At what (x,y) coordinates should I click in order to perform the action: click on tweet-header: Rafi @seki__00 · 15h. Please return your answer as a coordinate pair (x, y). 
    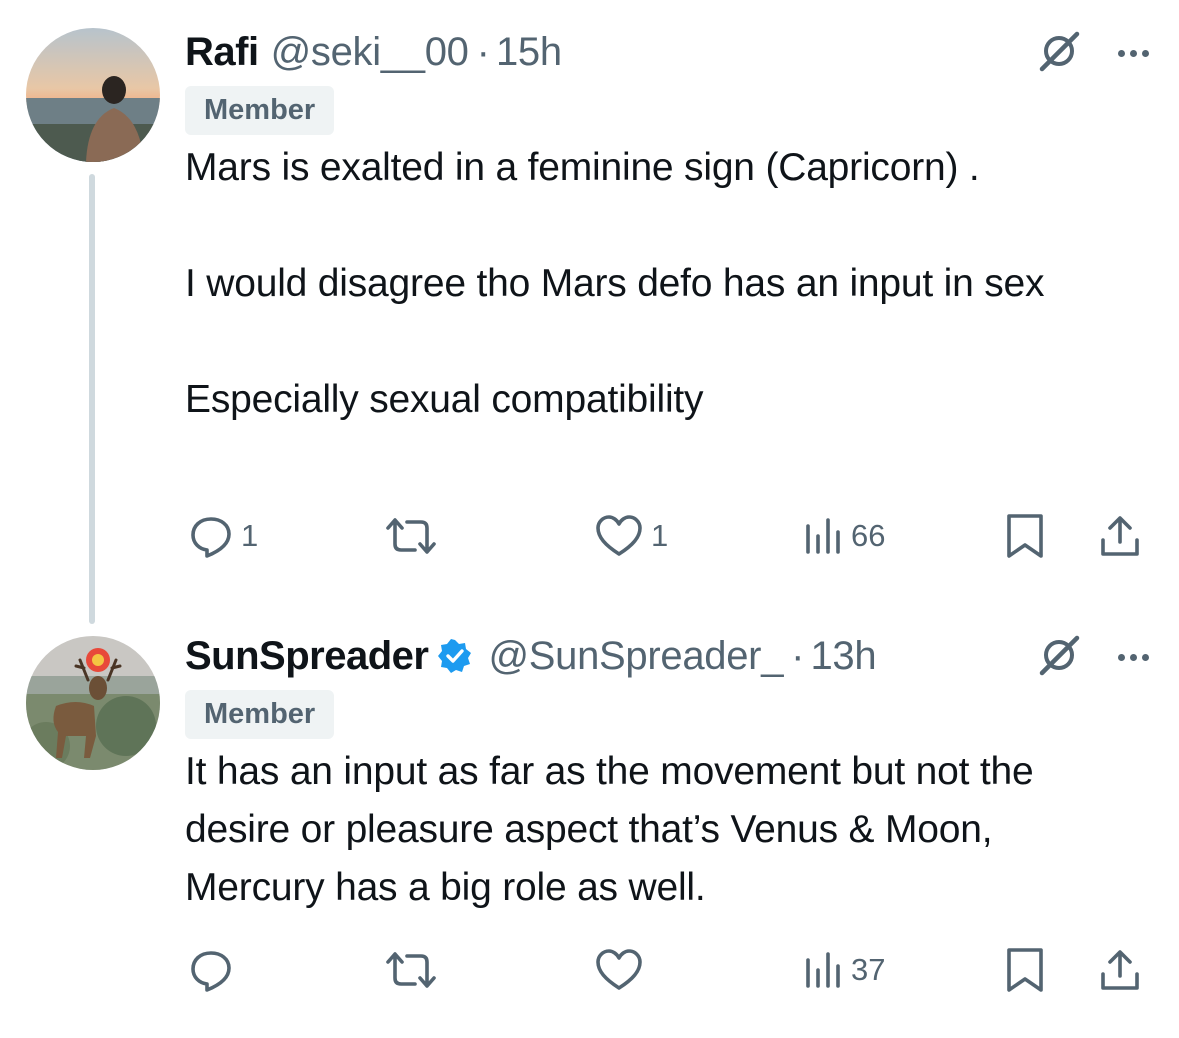
    Looking at the image, I should click on (667, 52).